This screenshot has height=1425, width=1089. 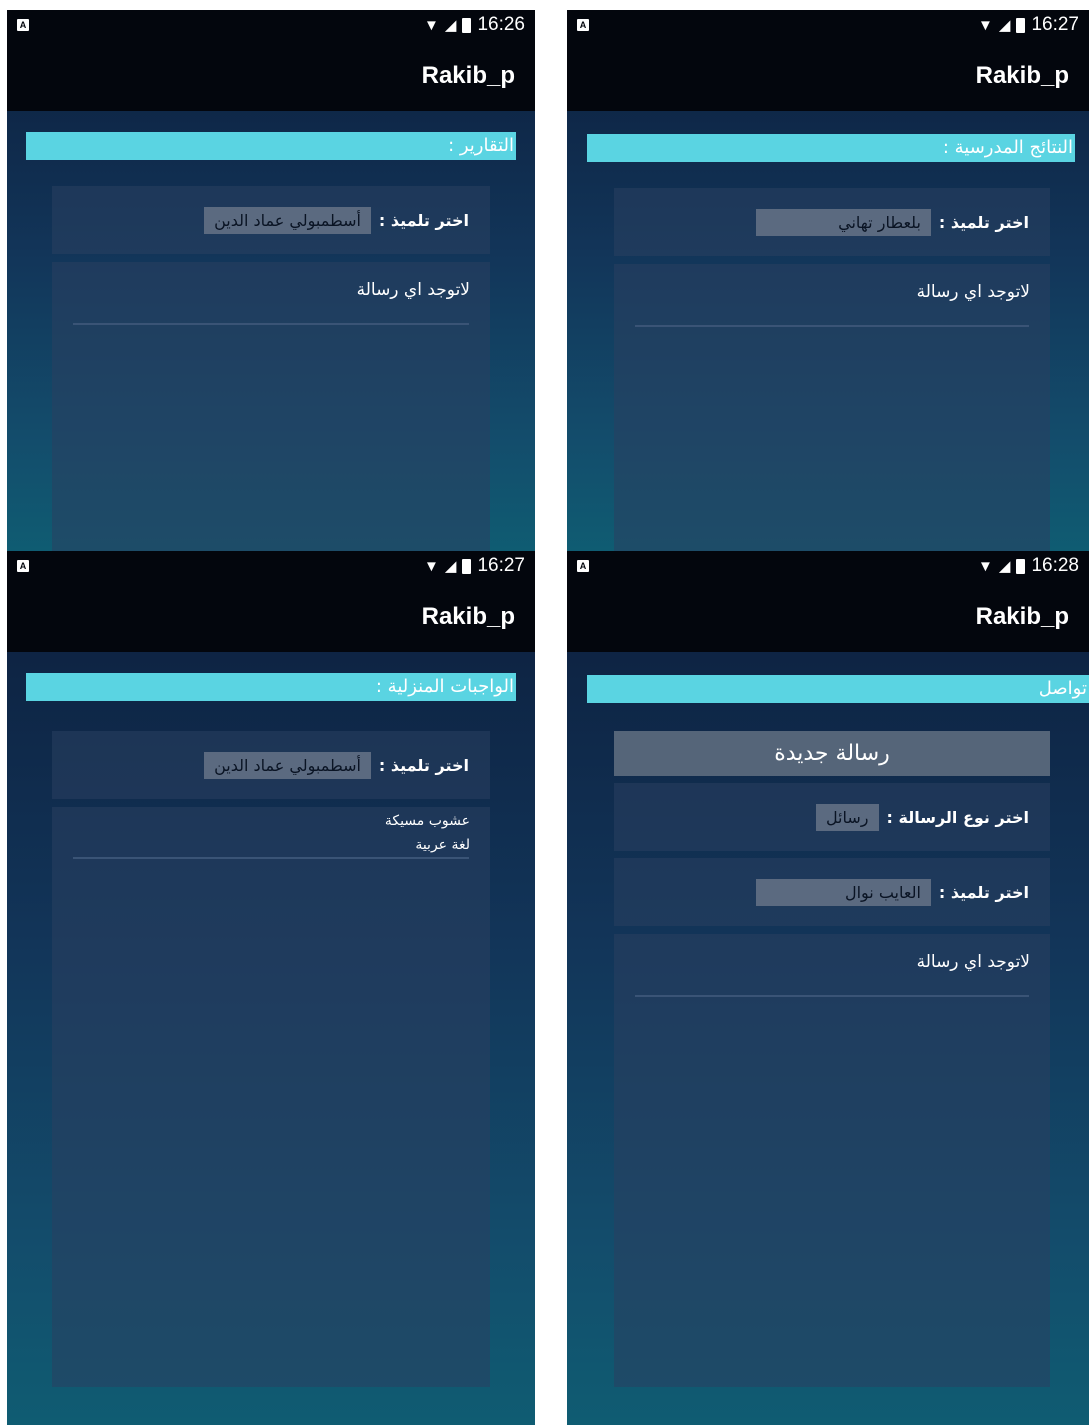 I want to click on status-bar: A ▼ ◢ 16:28, so click(x=828, y=566).